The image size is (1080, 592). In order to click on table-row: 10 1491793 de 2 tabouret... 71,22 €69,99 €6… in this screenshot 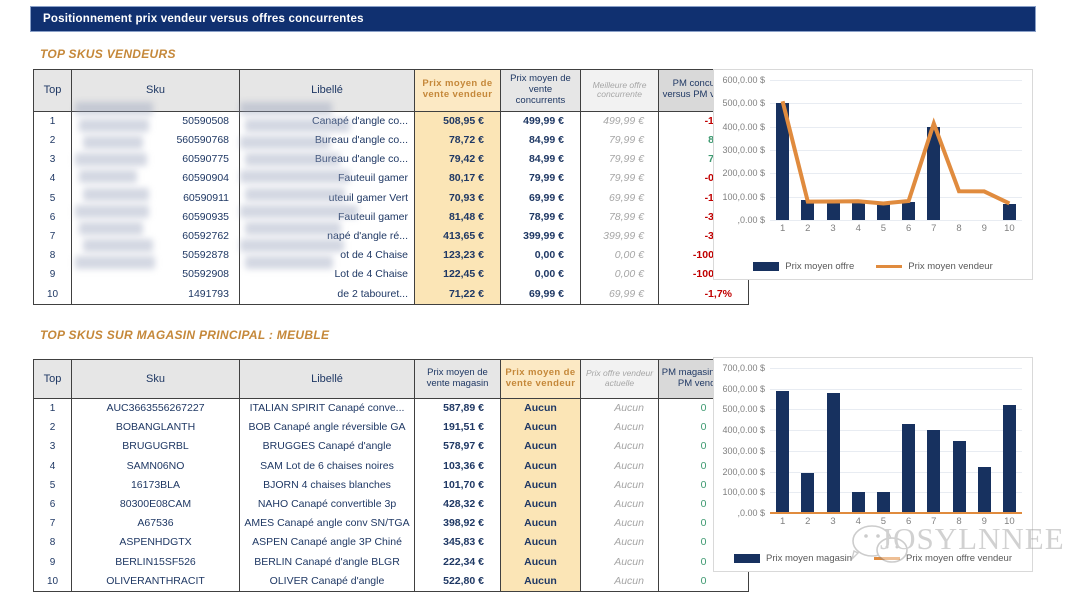, I will do `click(391, 294)`.